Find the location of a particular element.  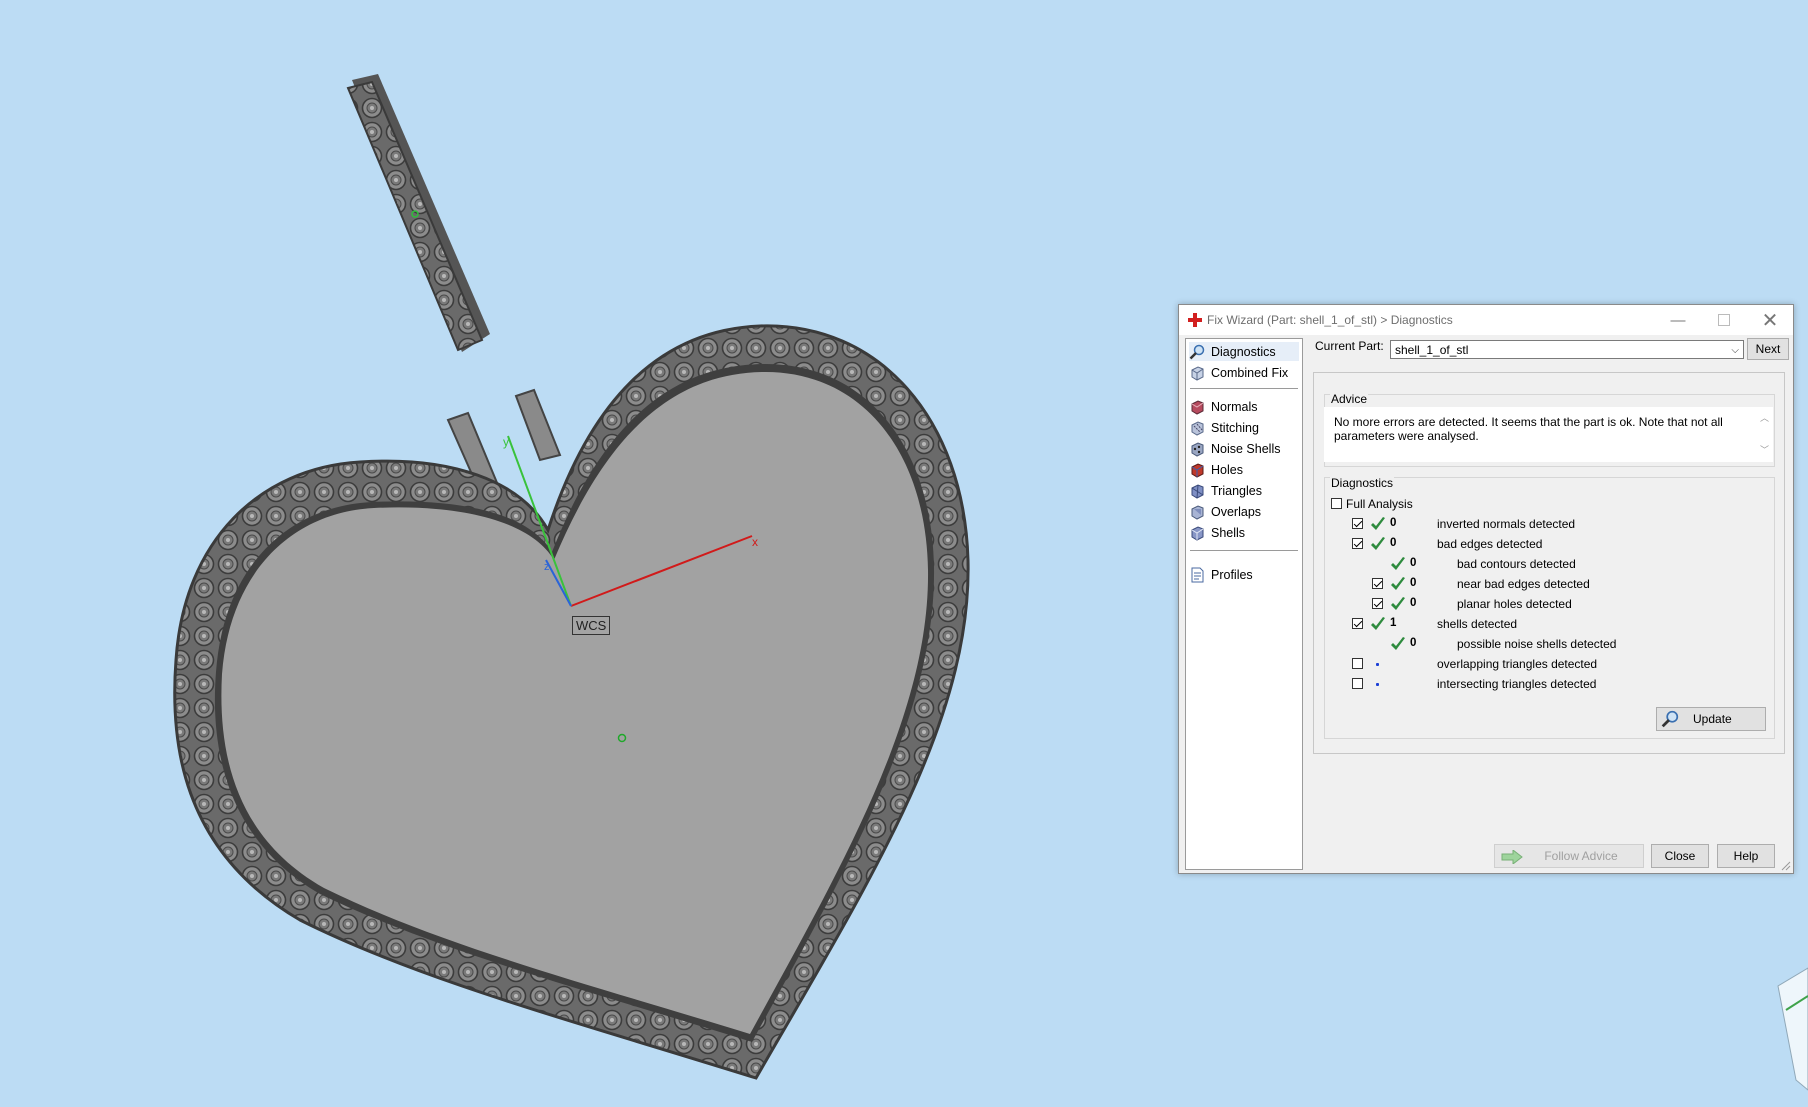

maximize-icon is located at coordinates (1724, 320).